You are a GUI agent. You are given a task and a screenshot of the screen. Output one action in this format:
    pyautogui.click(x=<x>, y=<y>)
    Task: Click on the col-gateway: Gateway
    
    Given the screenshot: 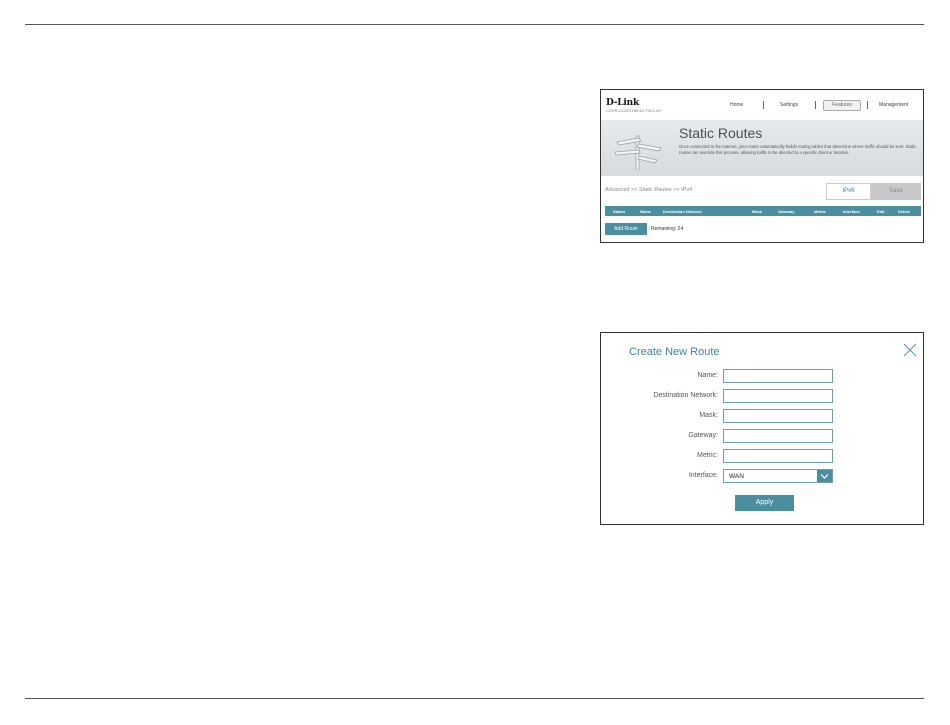 What is the action you would take?
    pyautogui.click(x=786, y=211)
    